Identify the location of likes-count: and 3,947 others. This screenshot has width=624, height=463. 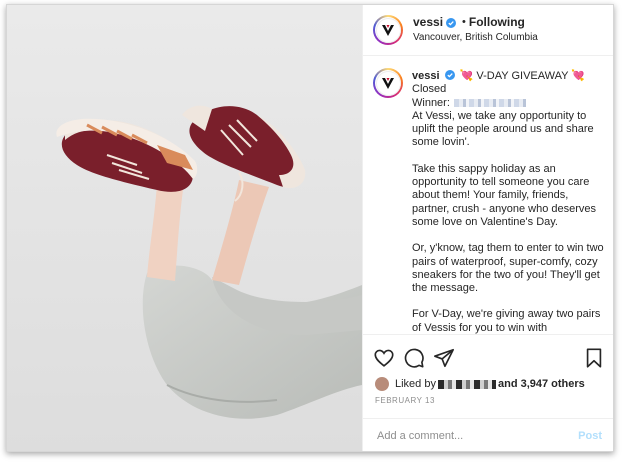
(541, 384).